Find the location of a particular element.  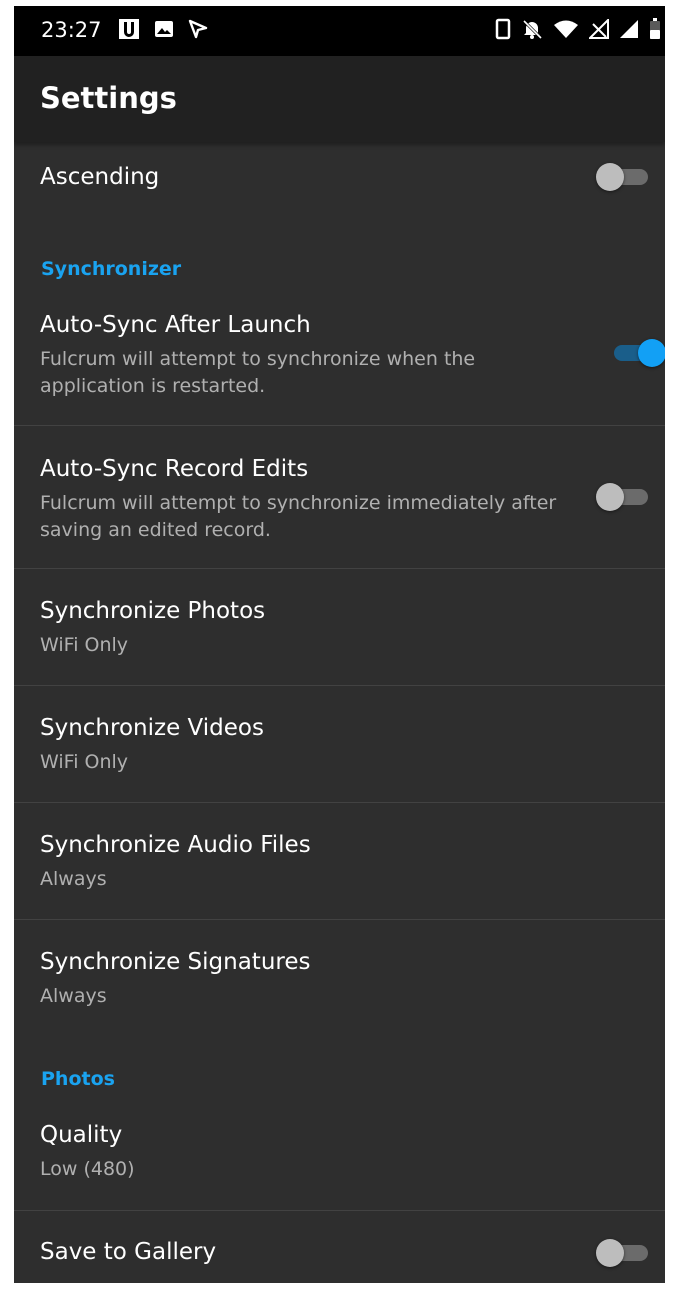

setting-sync-audio: Synchronize Audio Files Always is located at coordinates (339, 860).